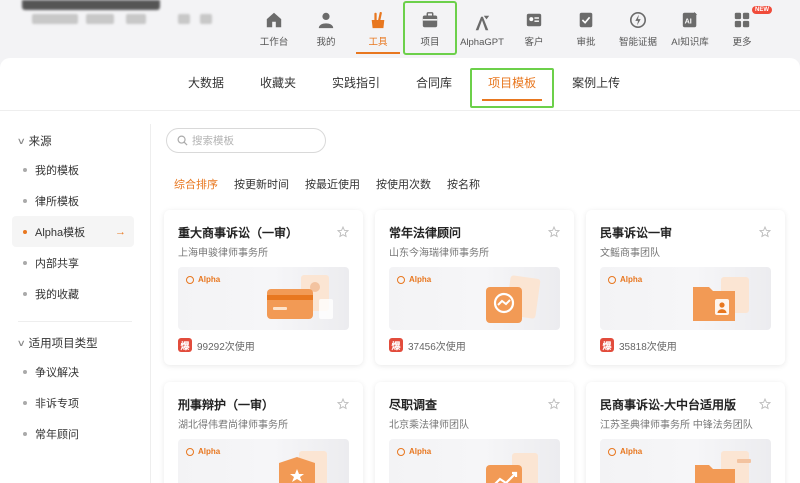  I want to click on sort-by-recent-use: 按最近使用, so click(332, 184).